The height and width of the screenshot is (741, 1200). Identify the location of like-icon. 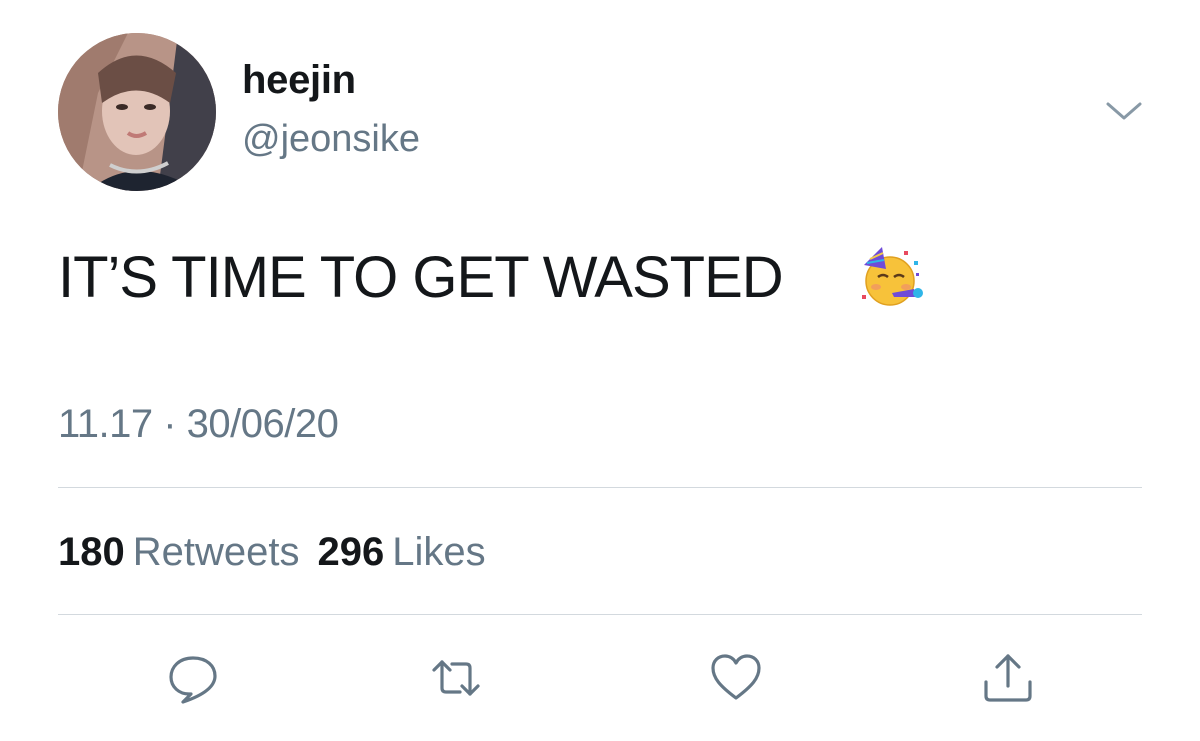
(736, 678).